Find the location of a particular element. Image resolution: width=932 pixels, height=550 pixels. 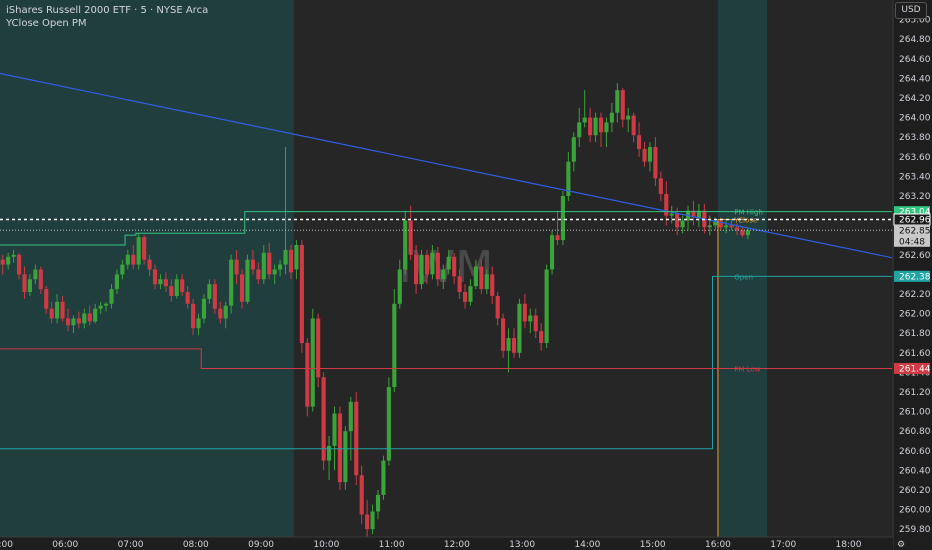

y-tick-label-24: 264.60 is located at coordinates (915, 60).